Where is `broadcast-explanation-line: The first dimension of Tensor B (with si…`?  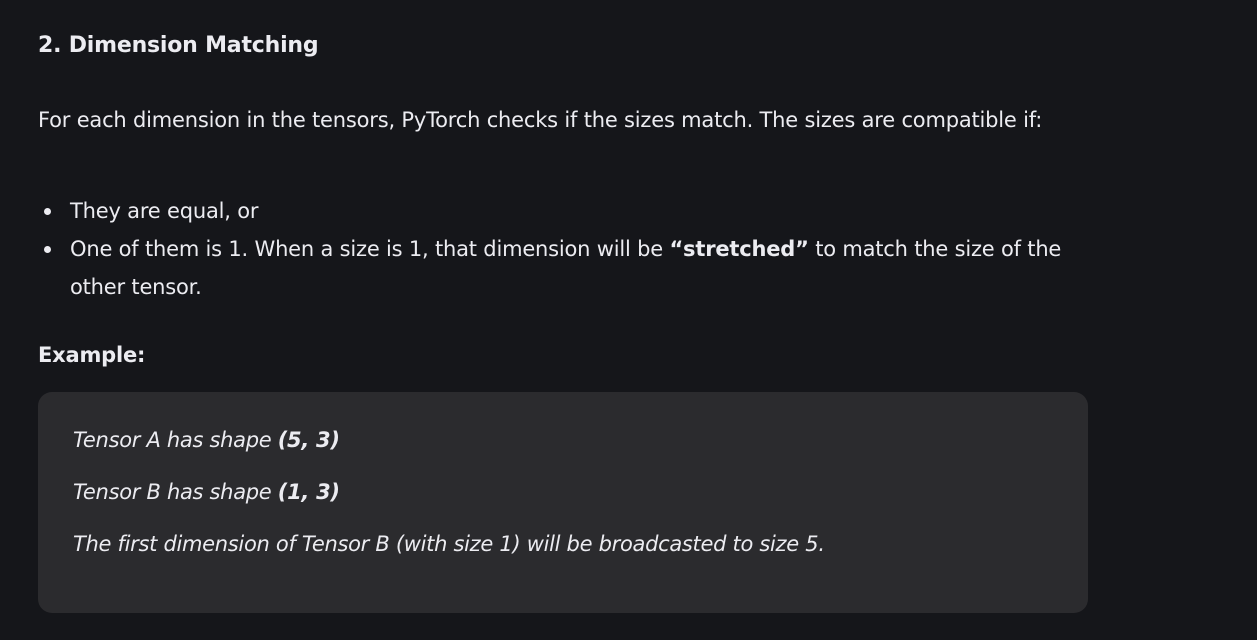
broadcast-explanation-line: The first dimension of Tensor B (with si… is located at coordinates (449, 544).